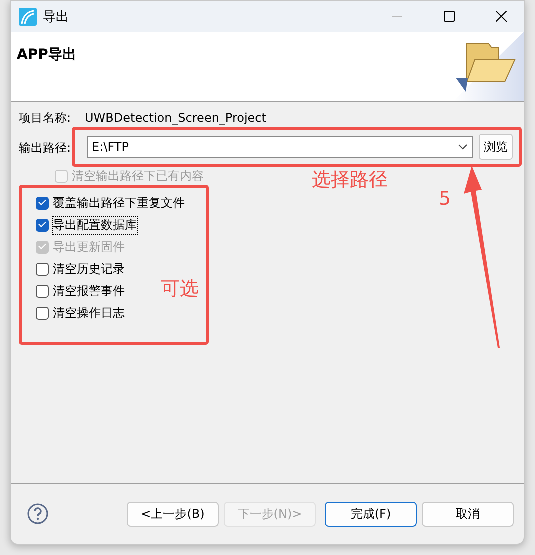  I want to click on annotation-text: 可选, so click(180, 289).